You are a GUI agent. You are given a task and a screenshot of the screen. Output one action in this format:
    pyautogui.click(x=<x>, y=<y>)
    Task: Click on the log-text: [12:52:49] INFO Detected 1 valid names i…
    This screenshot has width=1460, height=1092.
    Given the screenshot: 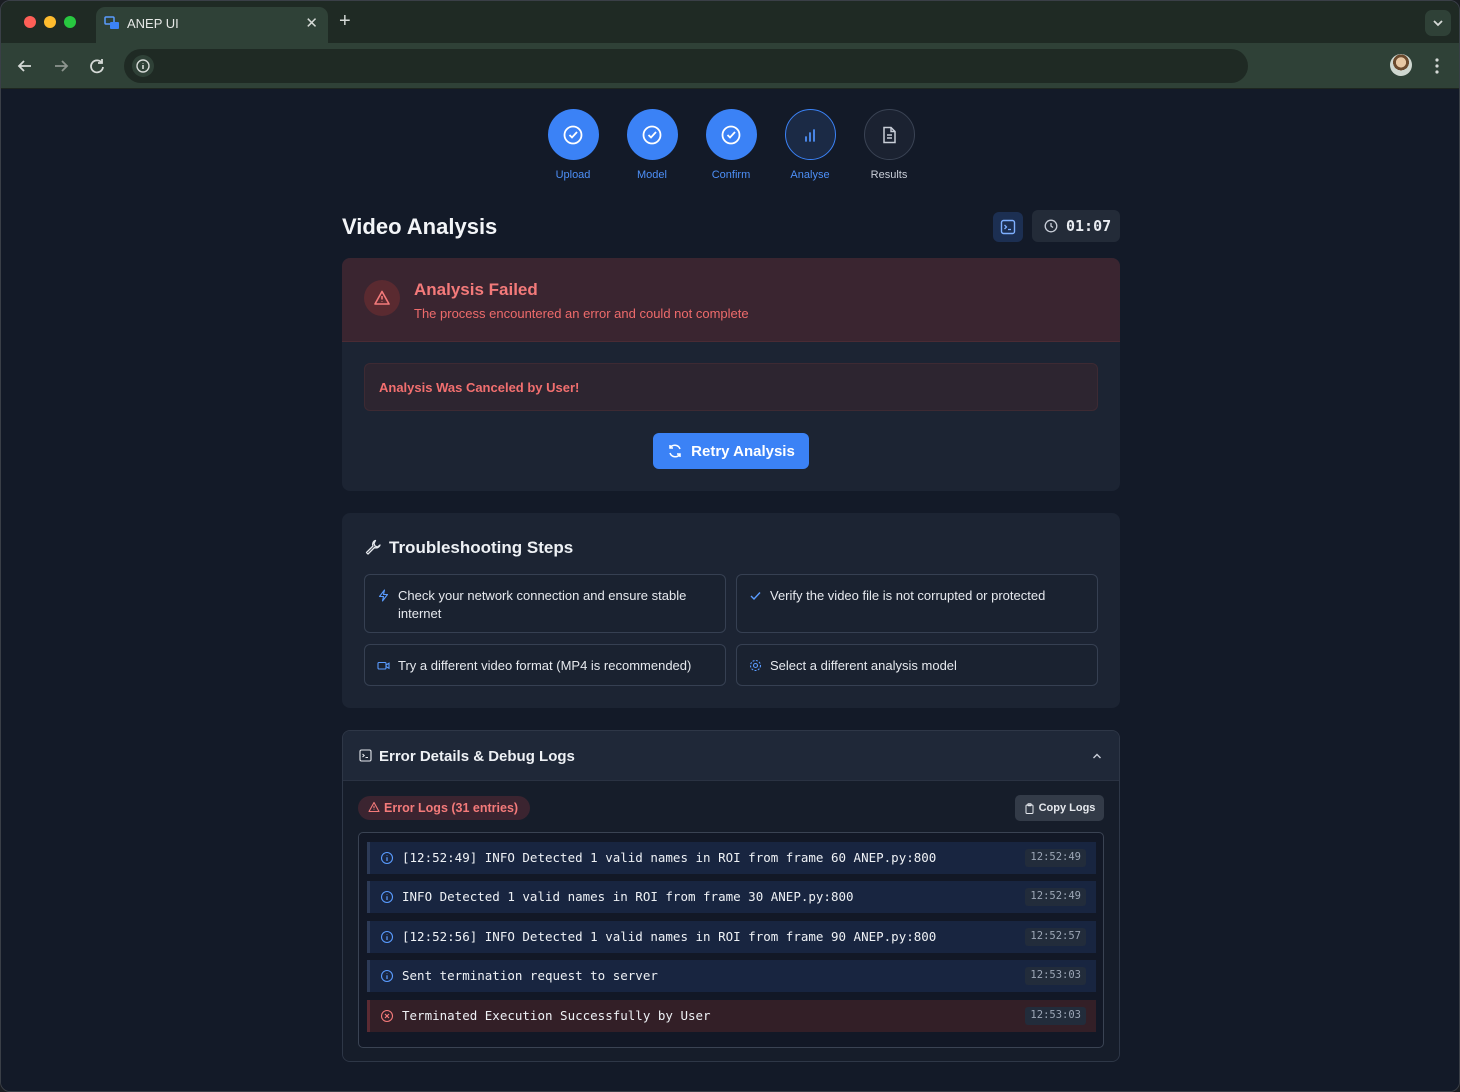 What is the action you would take?
    pyautogui.click(x=669, y=857)
    